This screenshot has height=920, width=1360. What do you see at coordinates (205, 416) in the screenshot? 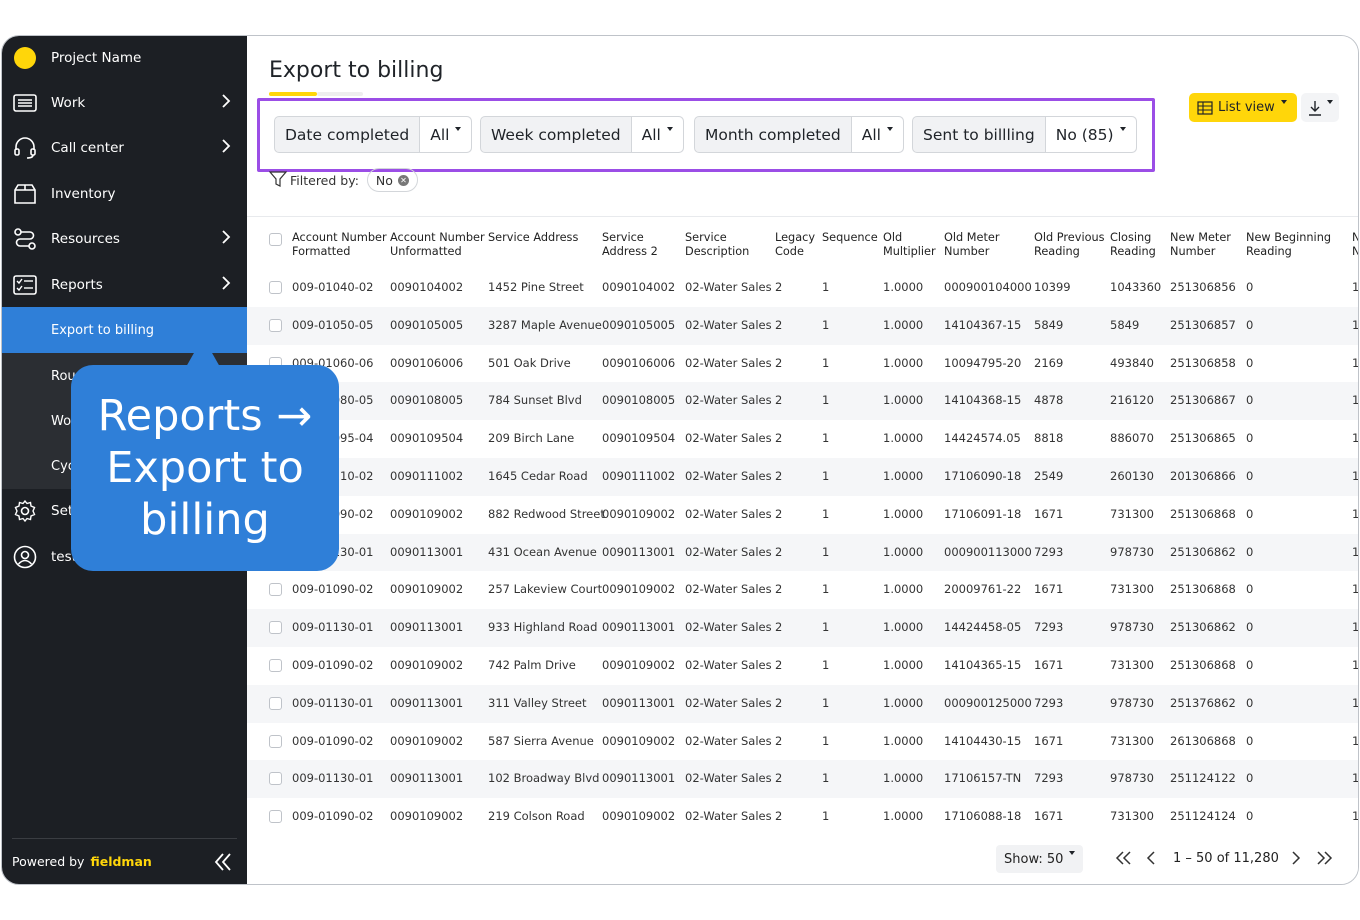
I see `callout-line: Reports →` at bounding box center [205, 416].